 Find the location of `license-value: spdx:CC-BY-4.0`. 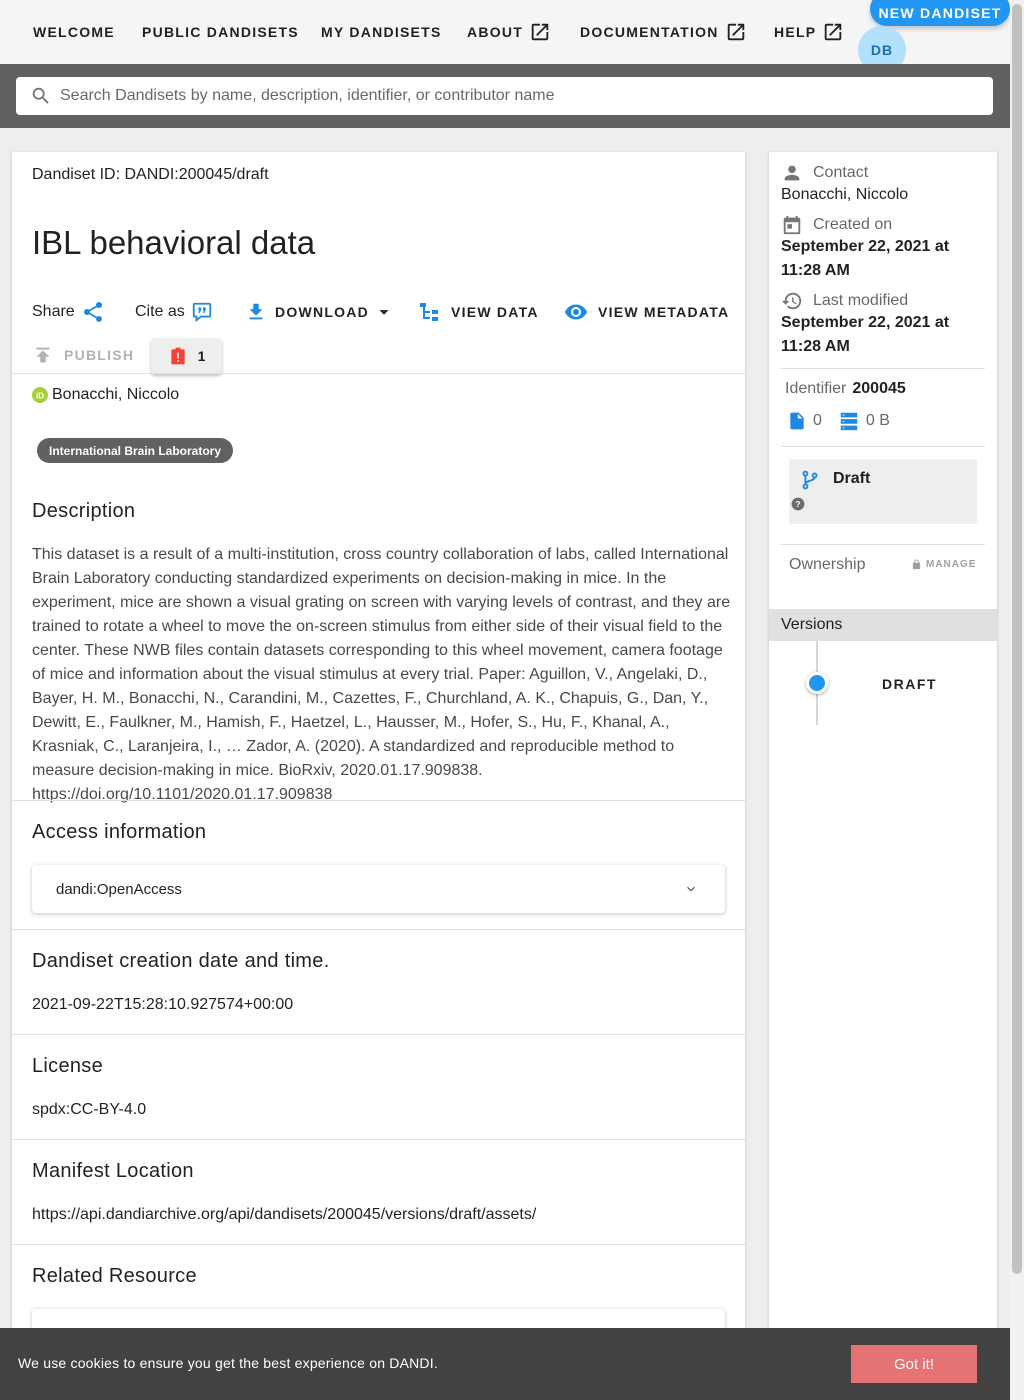

license-value: spdx:CC-BY-4.0 is located at coordinates (89, 1109).